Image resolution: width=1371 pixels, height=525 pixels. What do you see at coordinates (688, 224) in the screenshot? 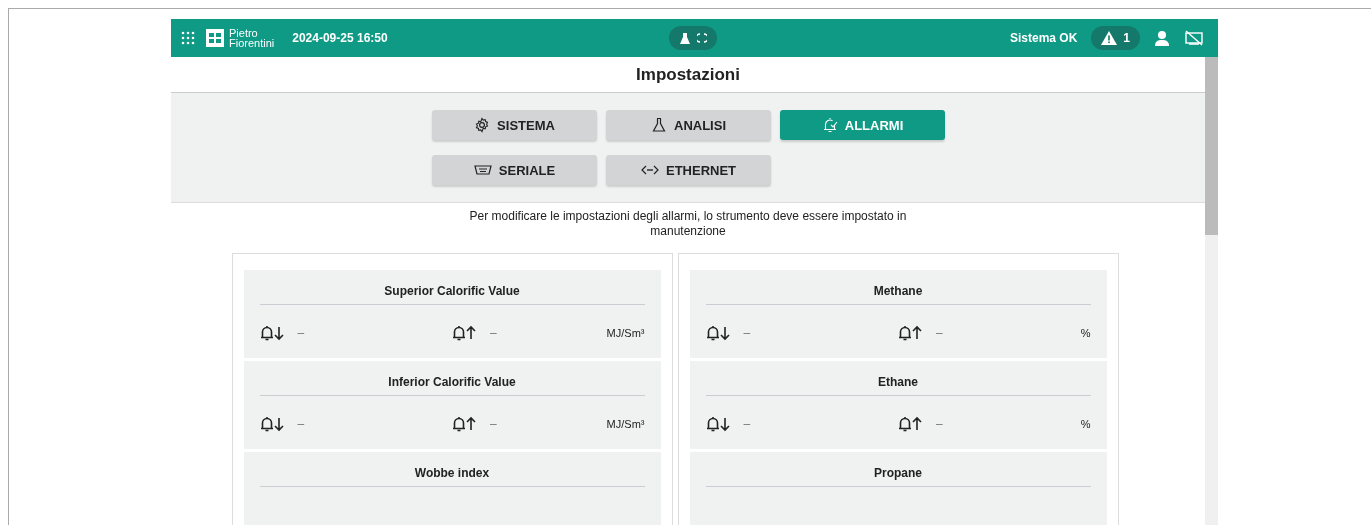
I see `maintenance-notice: Per modificare le impostazioni degli allarmi, lo strumento deve essere impostato in manutenzione` at bounding box center [688, 224].